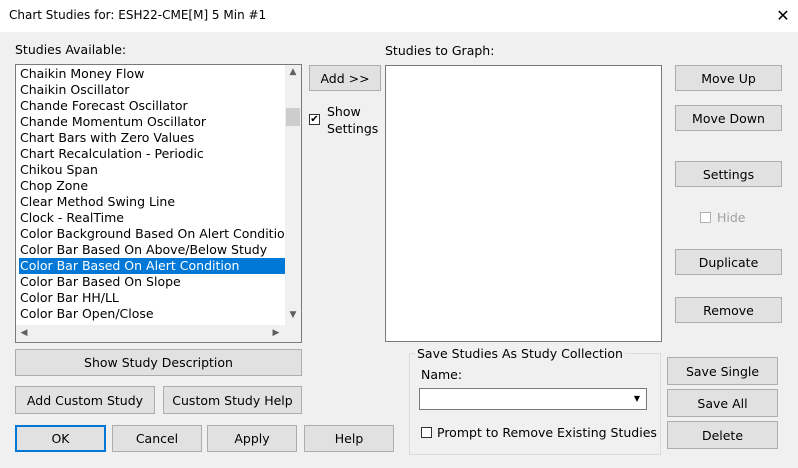  What do you see at coordinates (60, 438) in the screenshot?
I see `ok-button: OK` at bounding box center [60, 438].